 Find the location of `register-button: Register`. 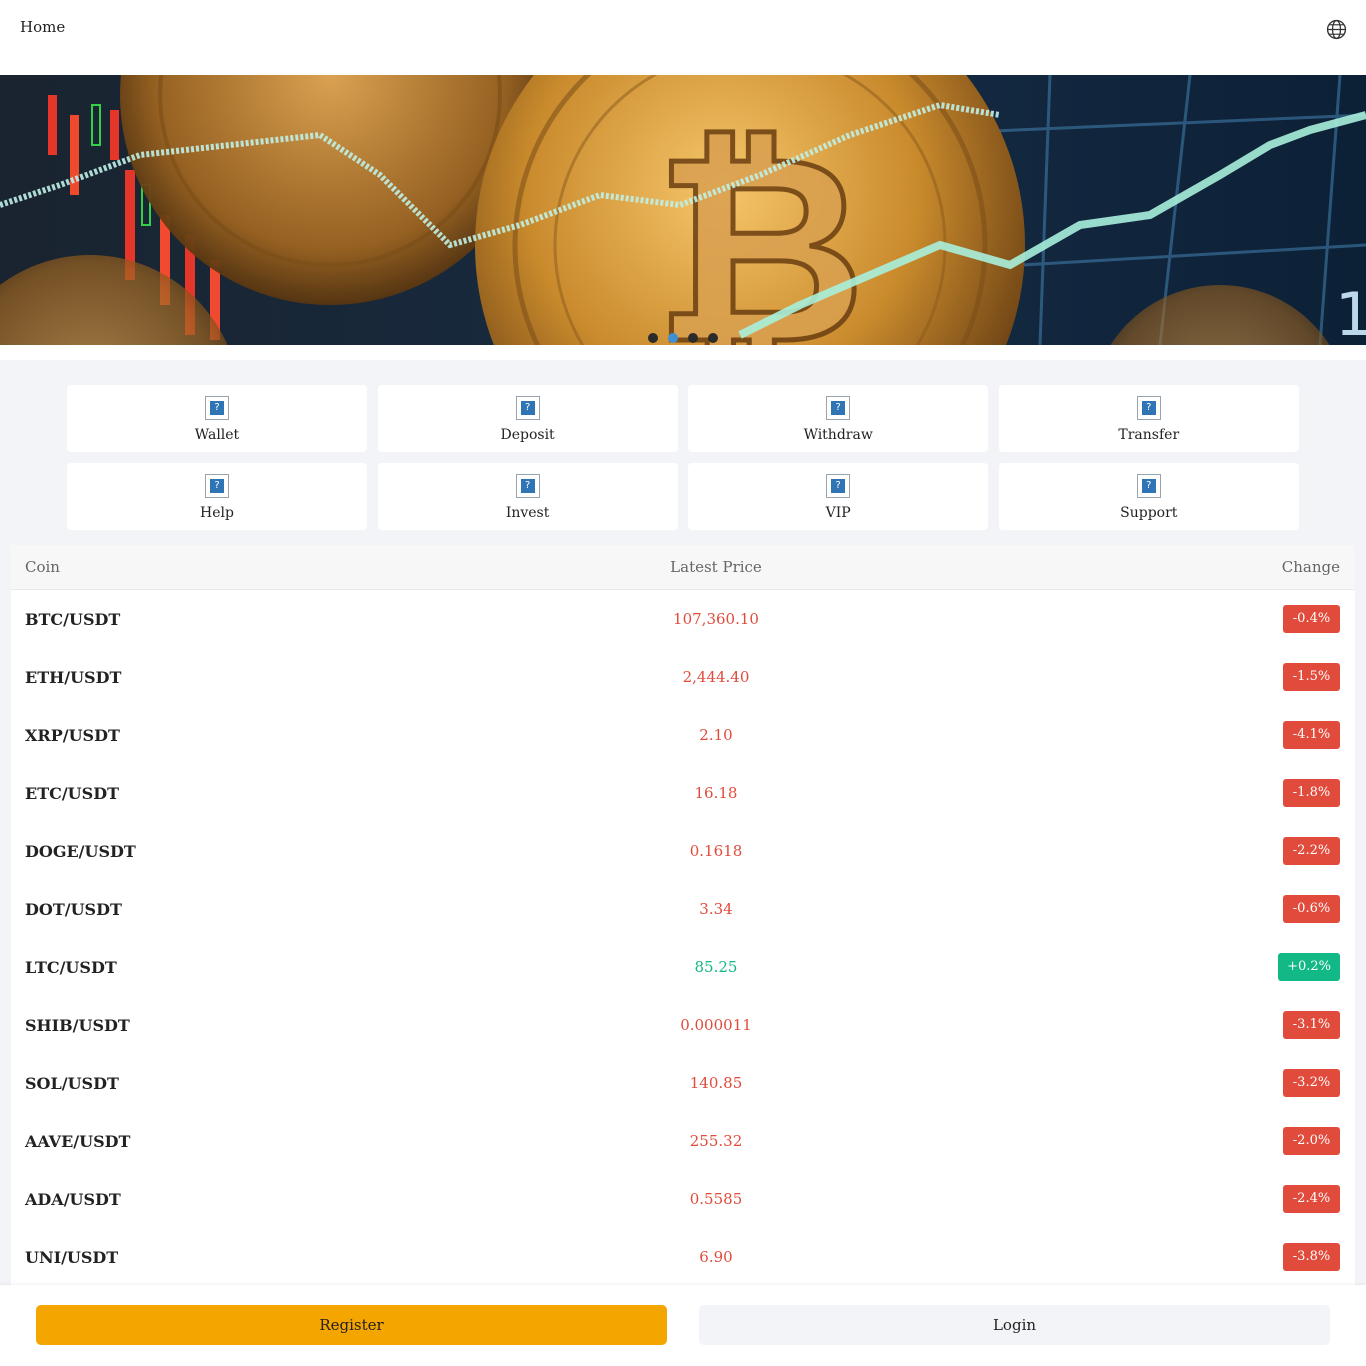

register-button: Register is located at coordinates (351, 1325).